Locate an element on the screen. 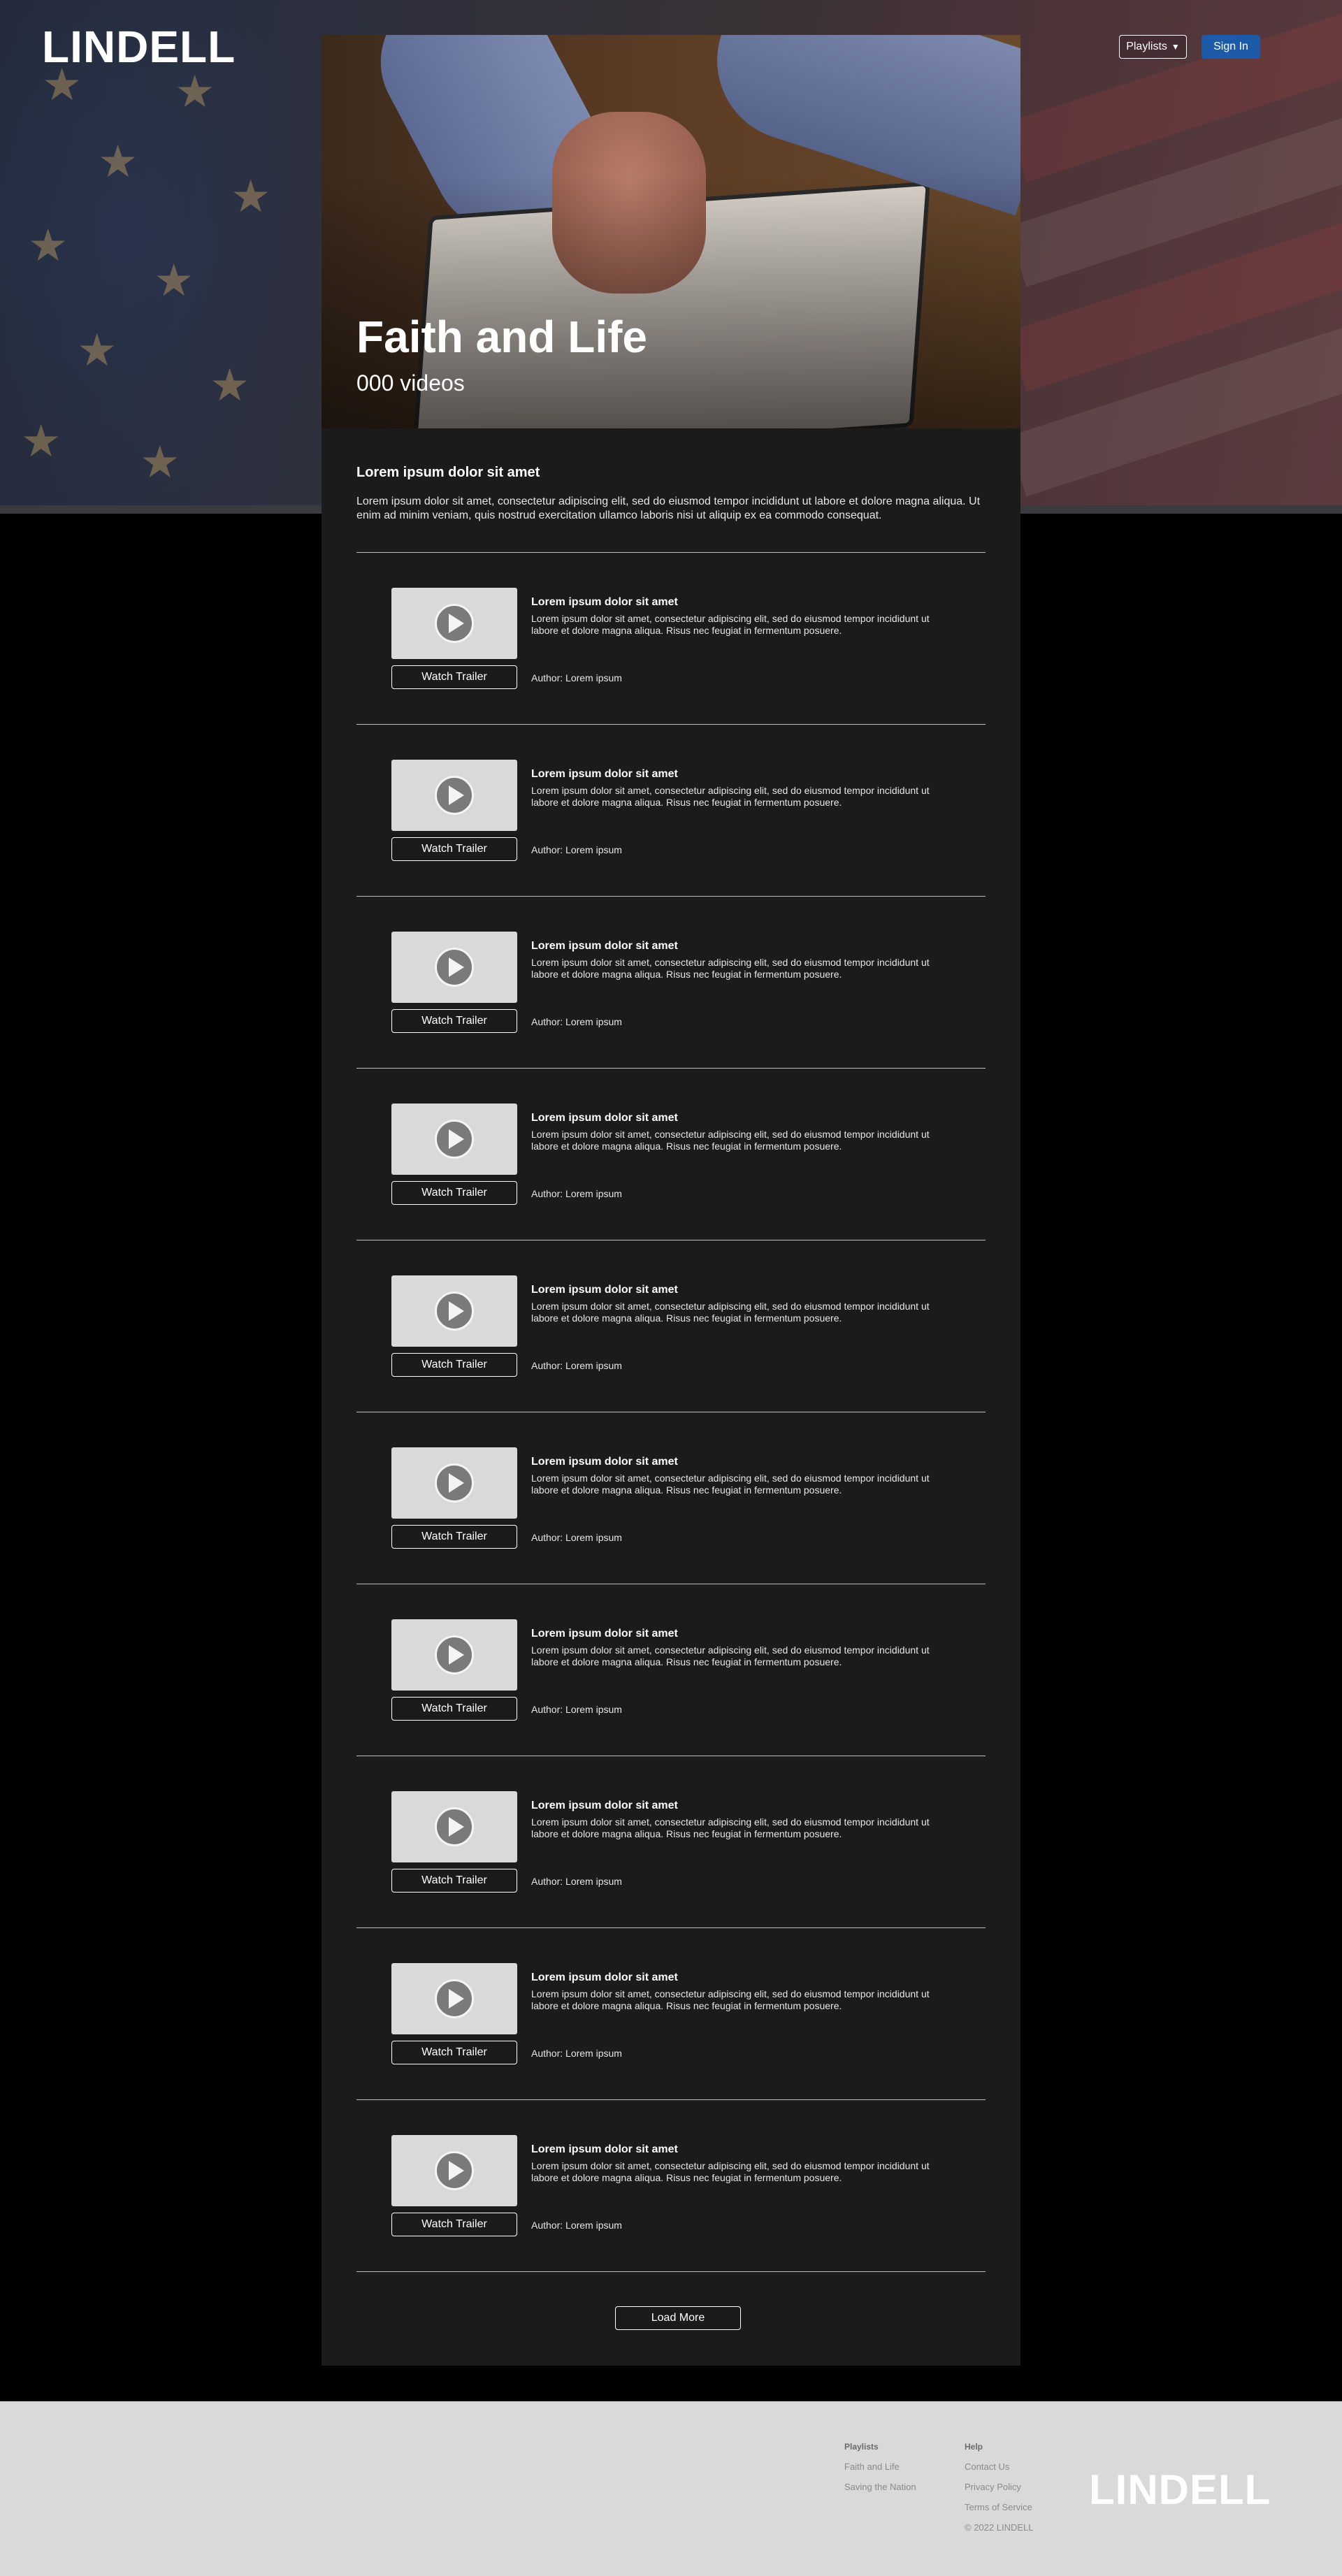 Image resolution: width=1342 pixels, height=2576 pixels. dropdown-arrow-icon: ▼ is located at coordinates (1176, 47).